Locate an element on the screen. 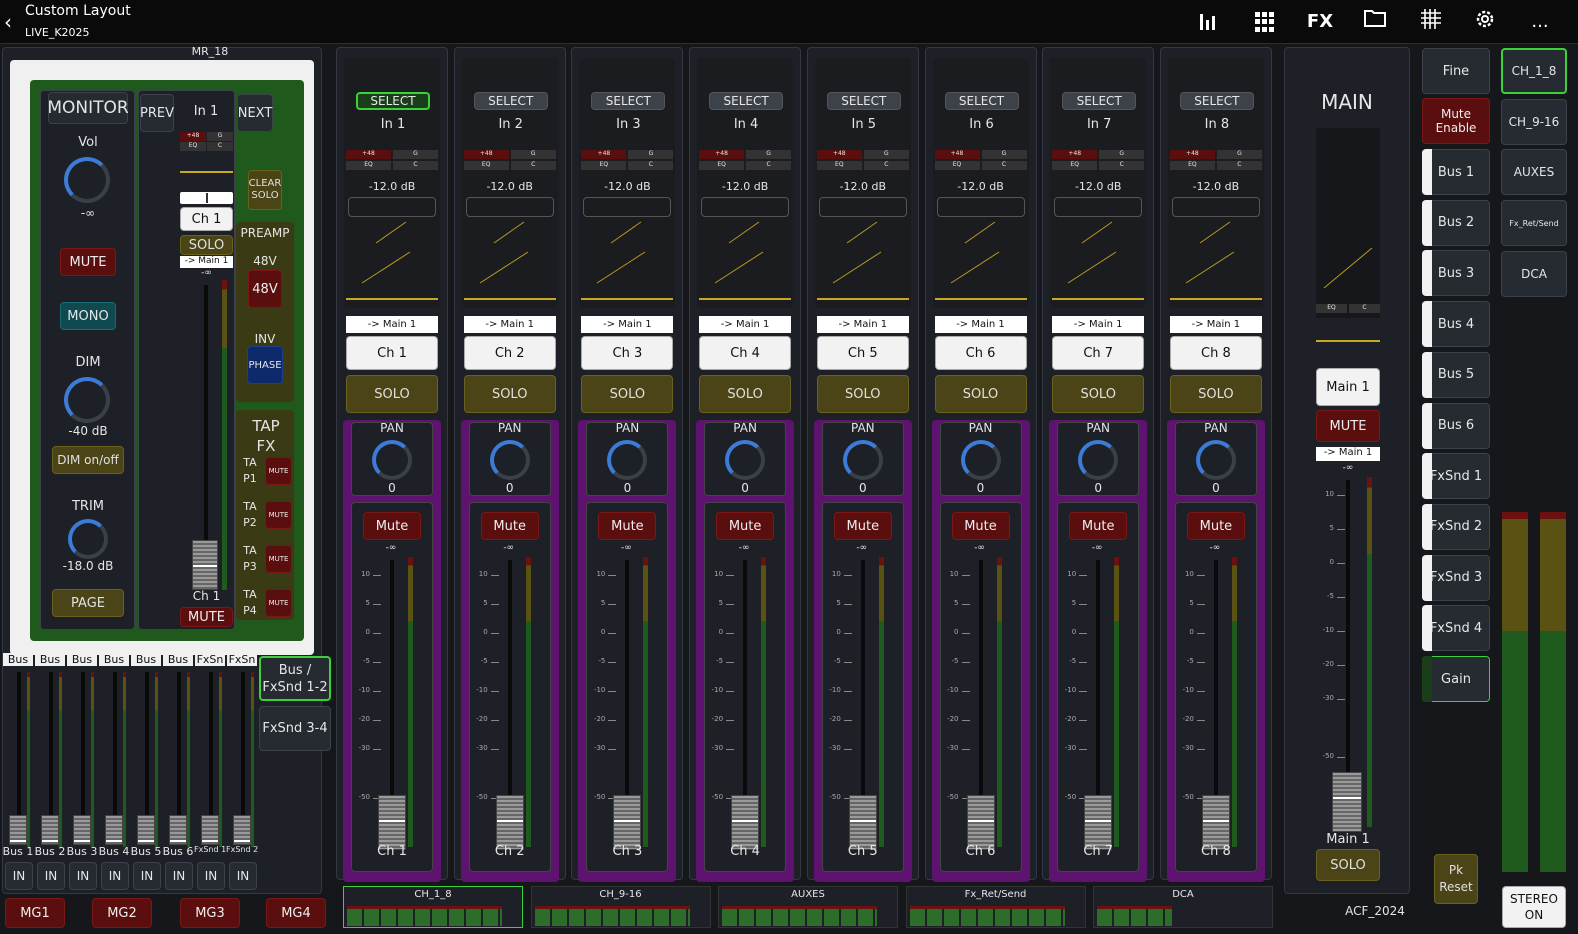 Image resolution: width=1578 pixels, height=934 pixels. monitor-mute-button: MUTE is located at coordinates (88, 262).